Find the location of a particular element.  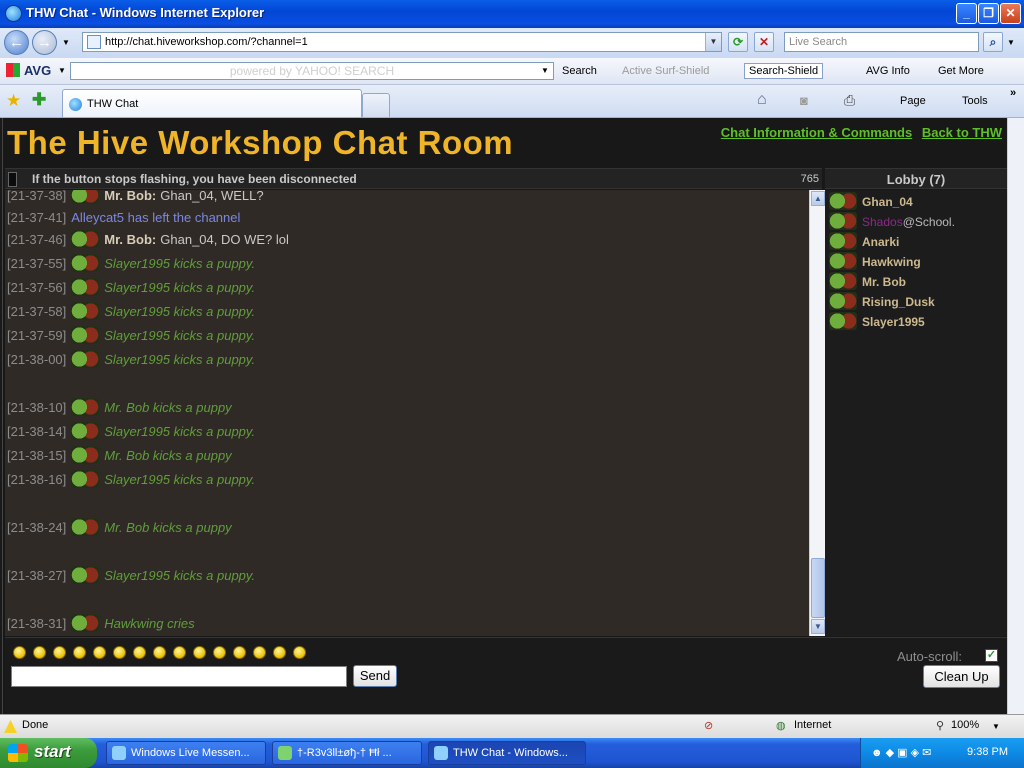

scroll-thumb is located at coordinates (818, 588).